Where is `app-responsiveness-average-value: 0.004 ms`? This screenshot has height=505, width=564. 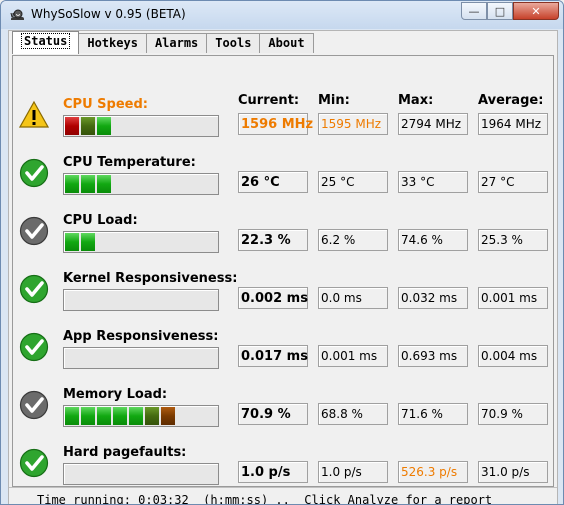 app-responsiveness-average-value: 0.004 ms is located at coordinates (513, 356).